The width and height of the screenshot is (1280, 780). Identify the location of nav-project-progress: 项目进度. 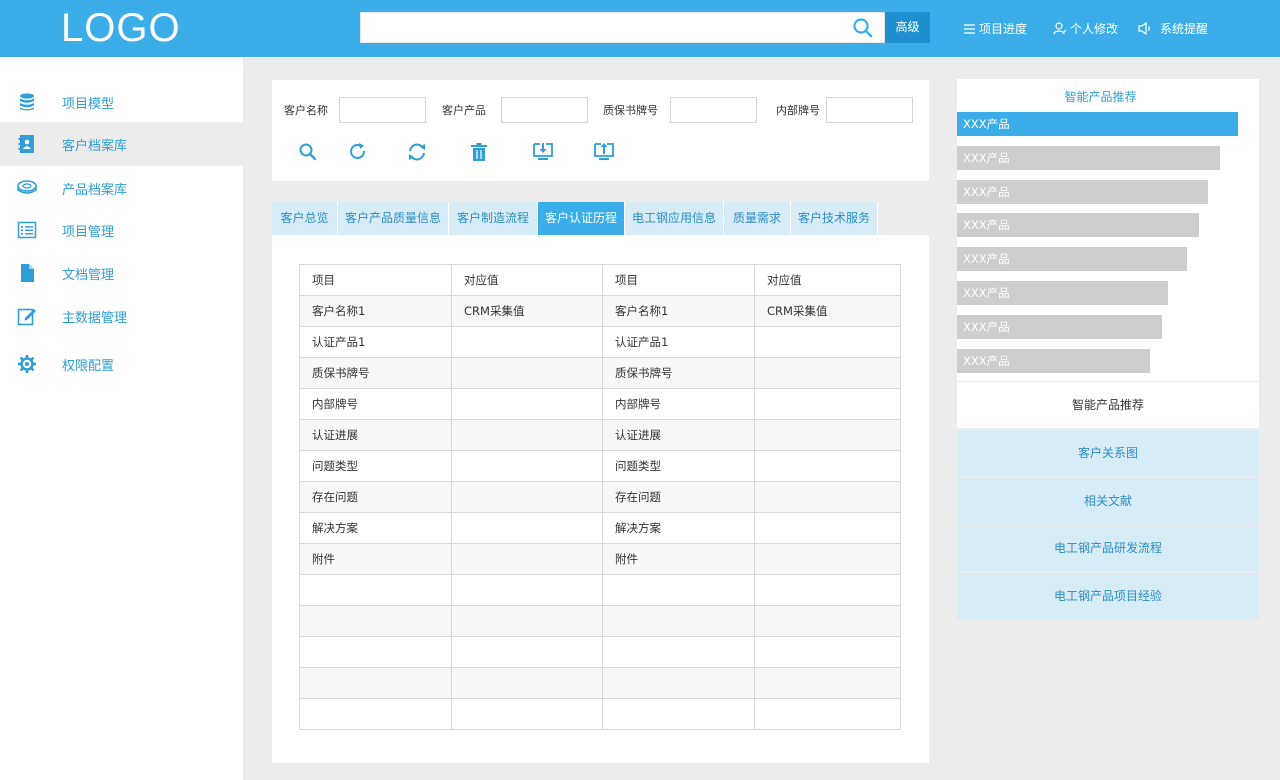
(995, 28).